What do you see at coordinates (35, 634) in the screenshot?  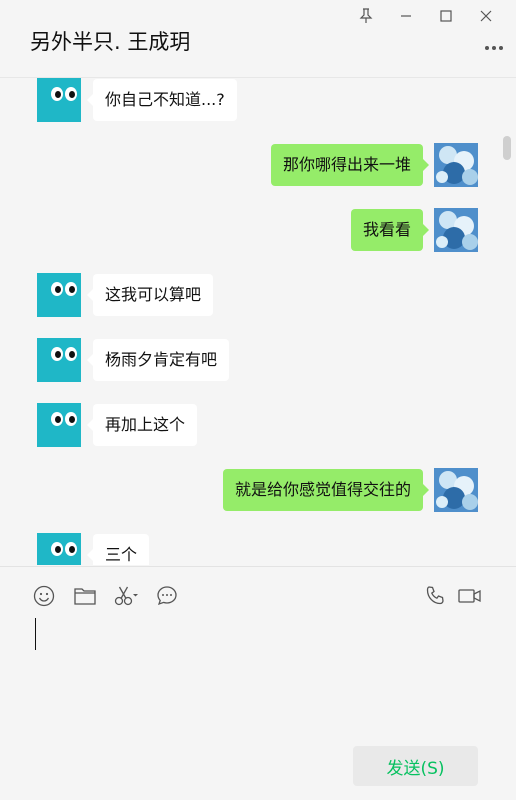 I see `text-caret` at bounding box center [35, 634].